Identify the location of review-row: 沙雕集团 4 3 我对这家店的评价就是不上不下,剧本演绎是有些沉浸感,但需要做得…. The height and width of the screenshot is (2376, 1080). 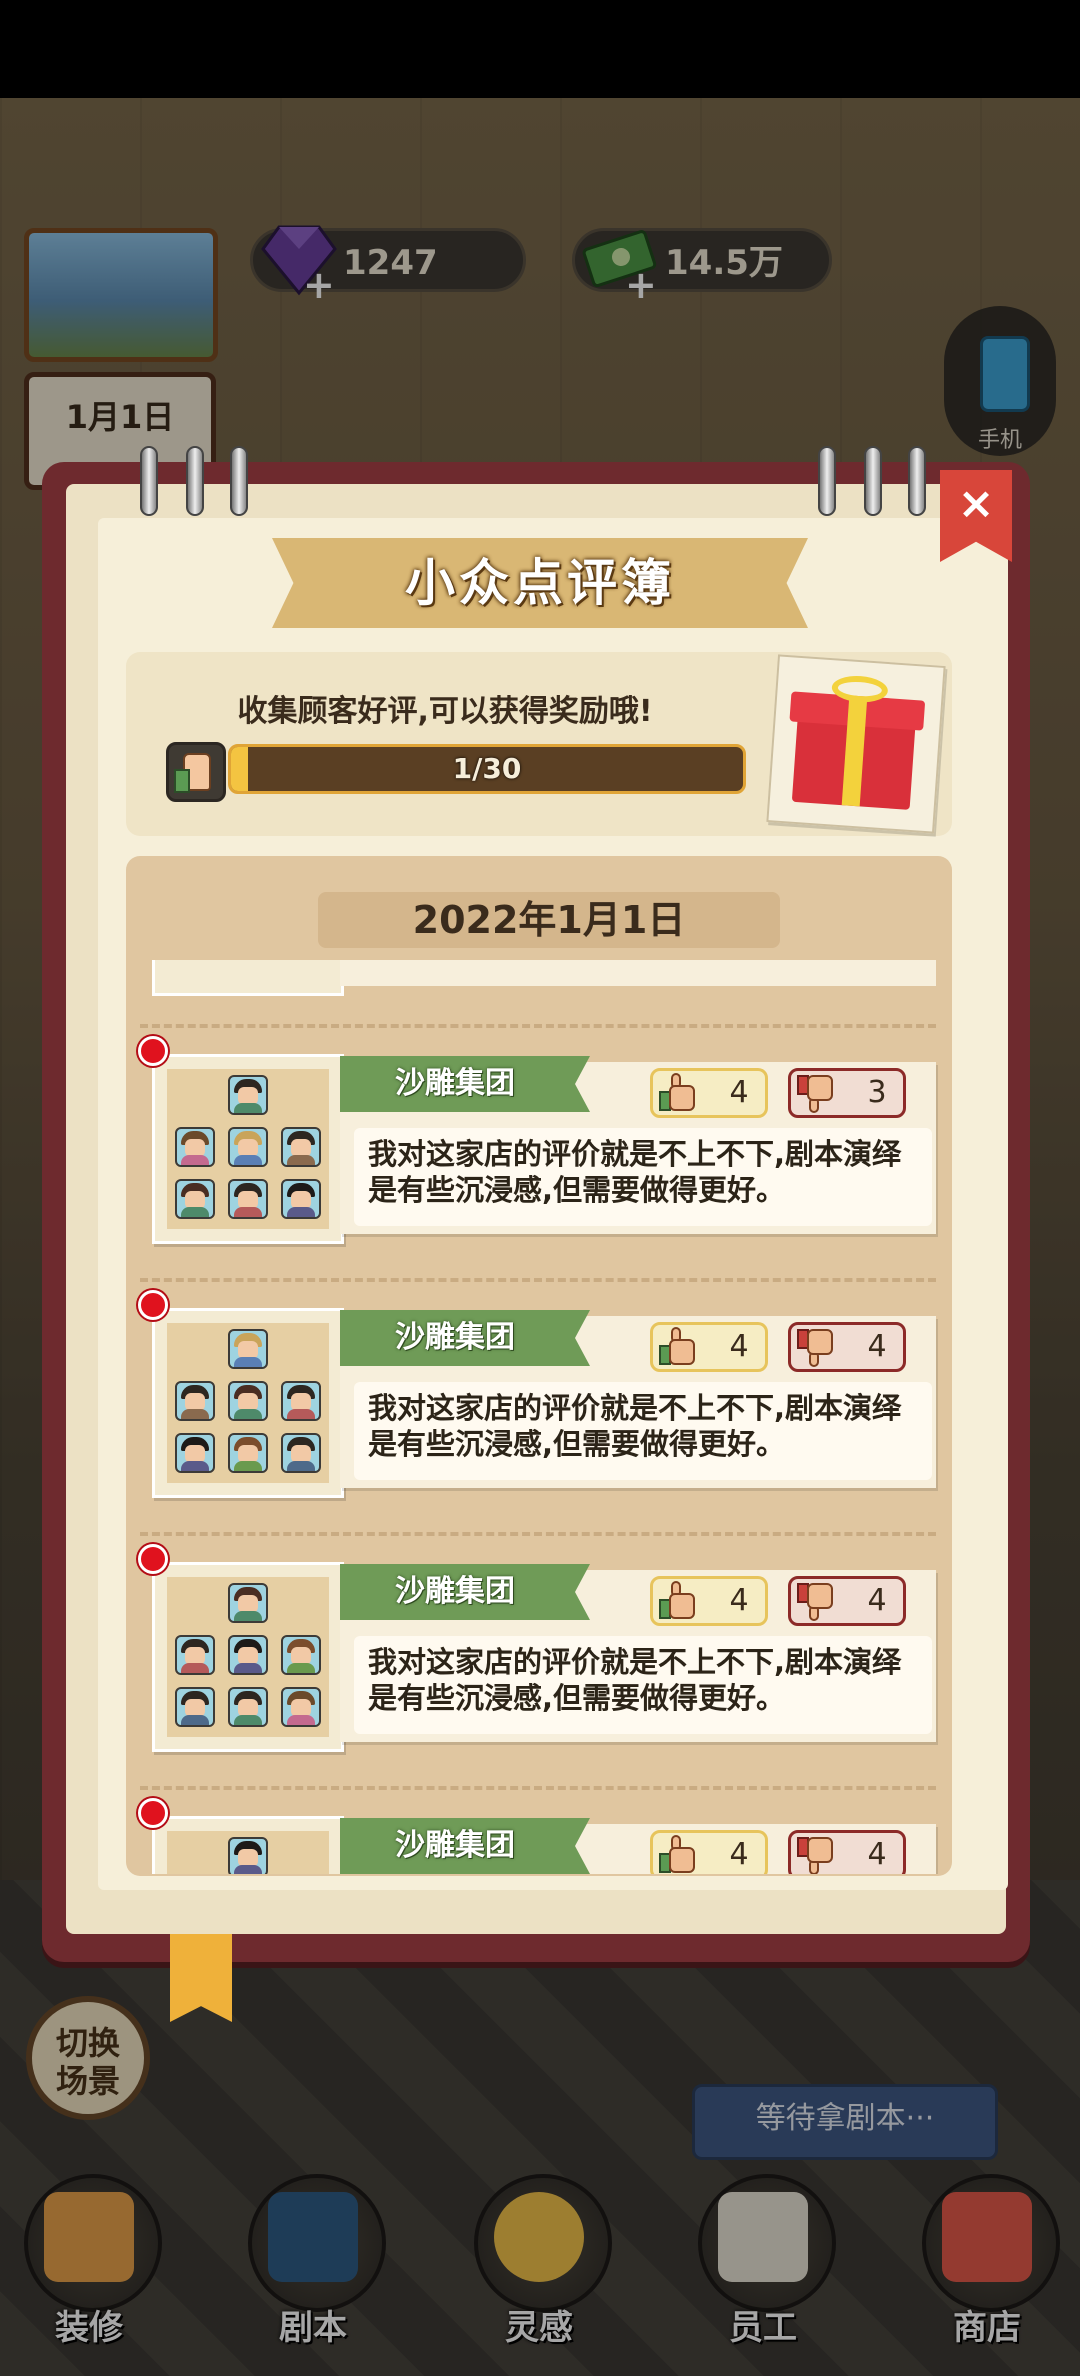
(539, 1140).